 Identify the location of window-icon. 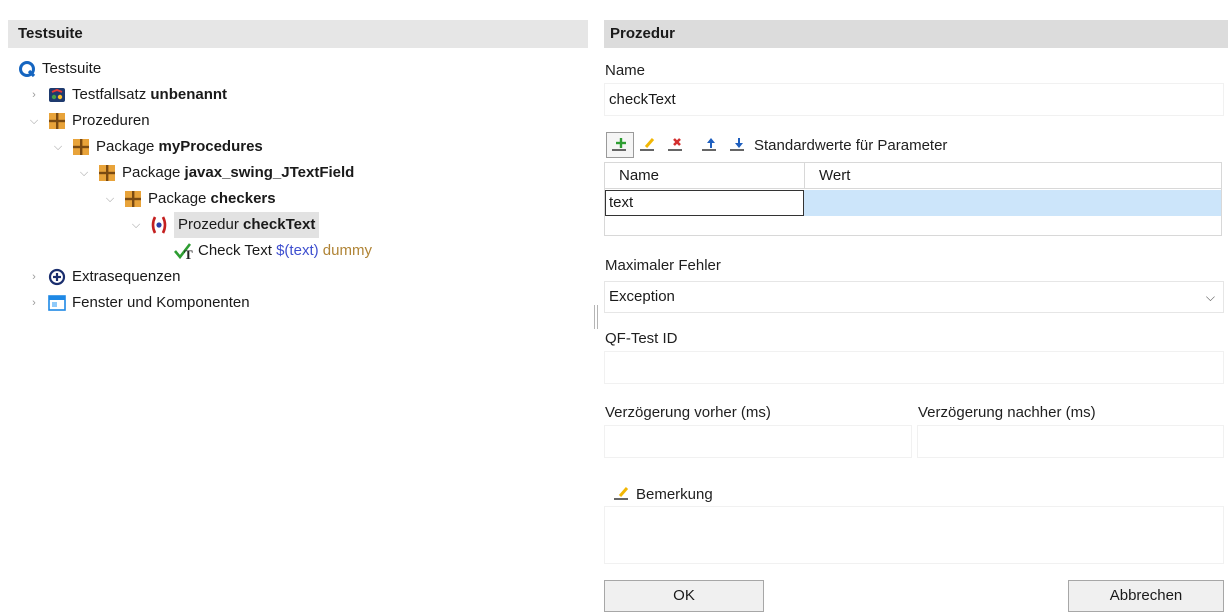
(57, 303).